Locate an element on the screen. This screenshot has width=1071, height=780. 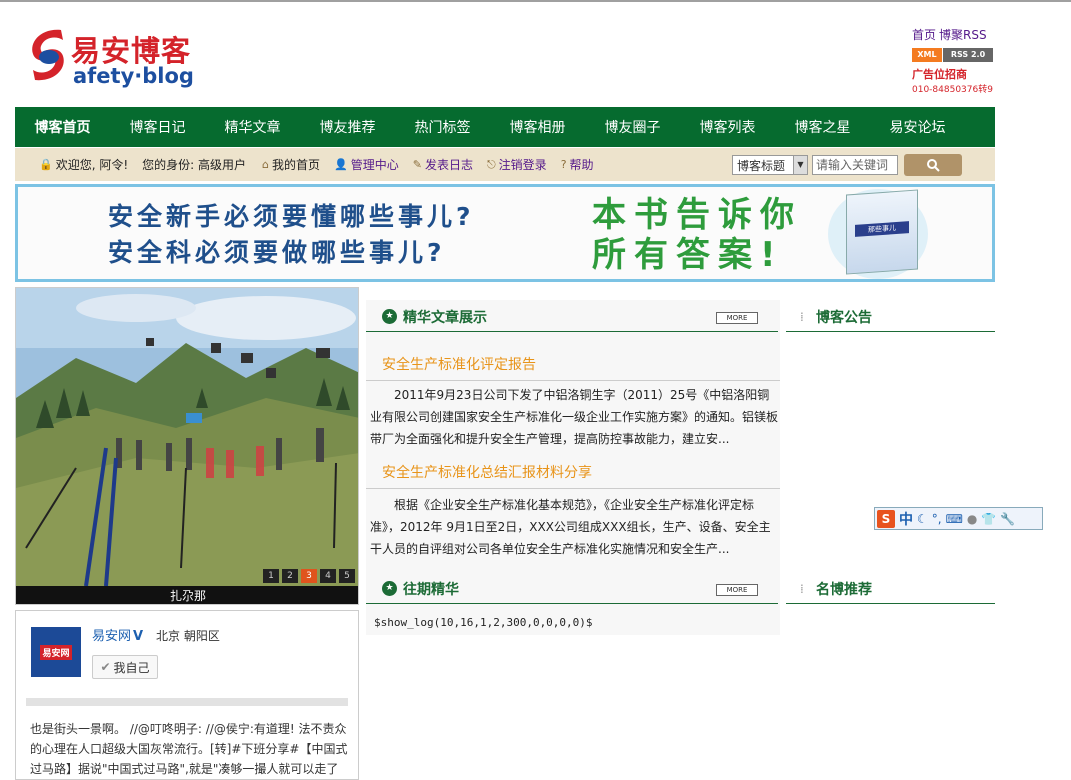
nav-item-circles: 博友圈子 is located at coordinates (632, 127).